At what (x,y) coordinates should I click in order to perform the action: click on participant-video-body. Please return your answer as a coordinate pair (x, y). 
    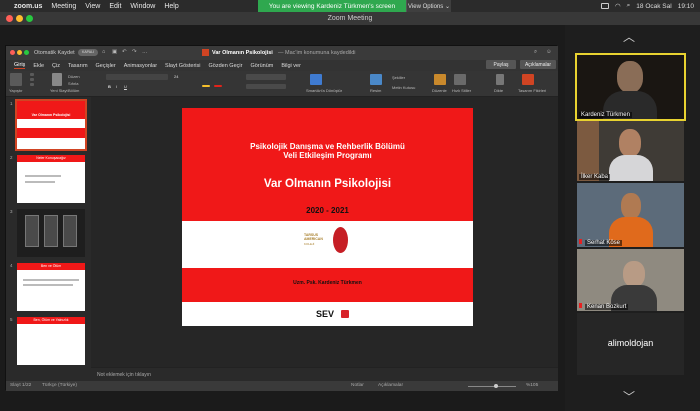
    Looking at the image, I should click on (631, 168).